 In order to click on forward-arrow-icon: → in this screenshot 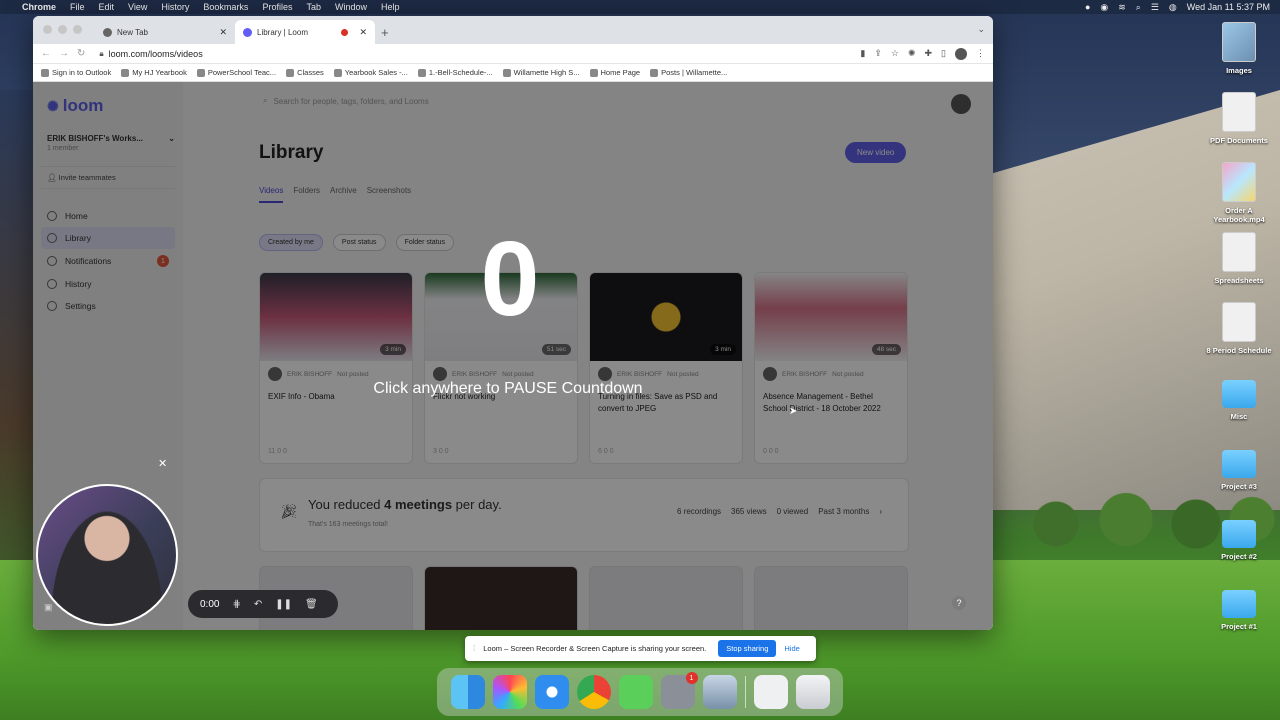, I will do `click(64, 53)`.